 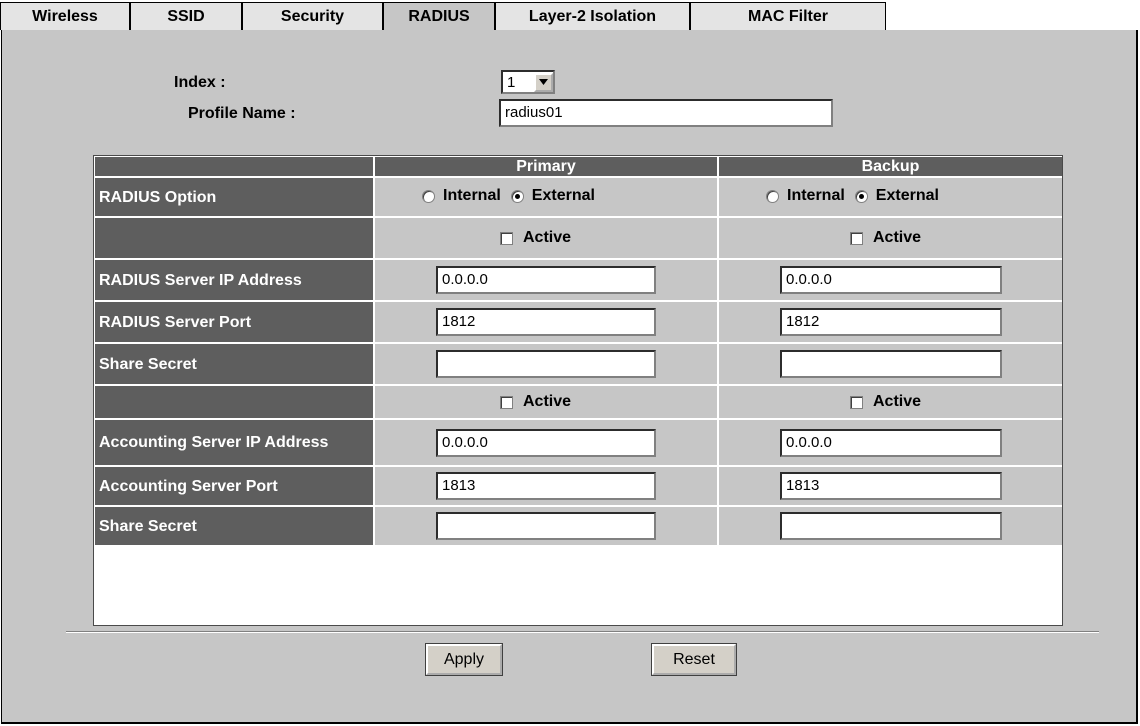 What do you see at coordinates (234, 238) in the screenshot?
I see `radius-active-row-header` at bounding box center [234, 238].